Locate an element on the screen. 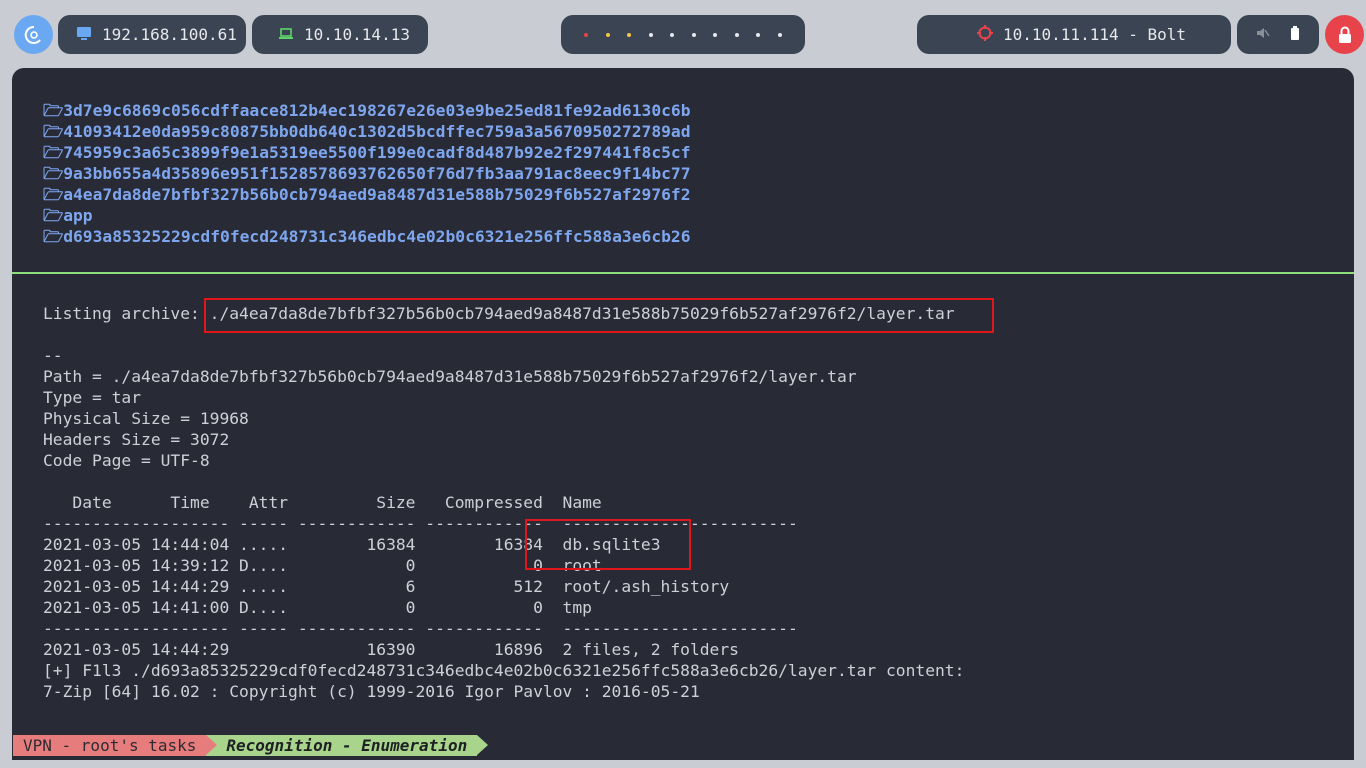  monitor-icon is located at coordinates (84, 34).